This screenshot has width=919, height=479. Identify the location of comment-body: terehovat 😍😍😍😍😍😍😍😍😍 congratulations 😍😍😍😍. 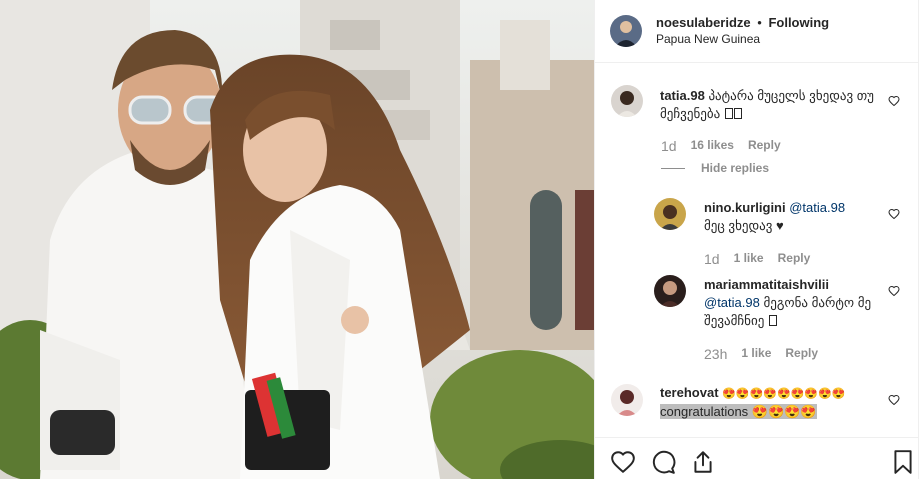
(770, 402).